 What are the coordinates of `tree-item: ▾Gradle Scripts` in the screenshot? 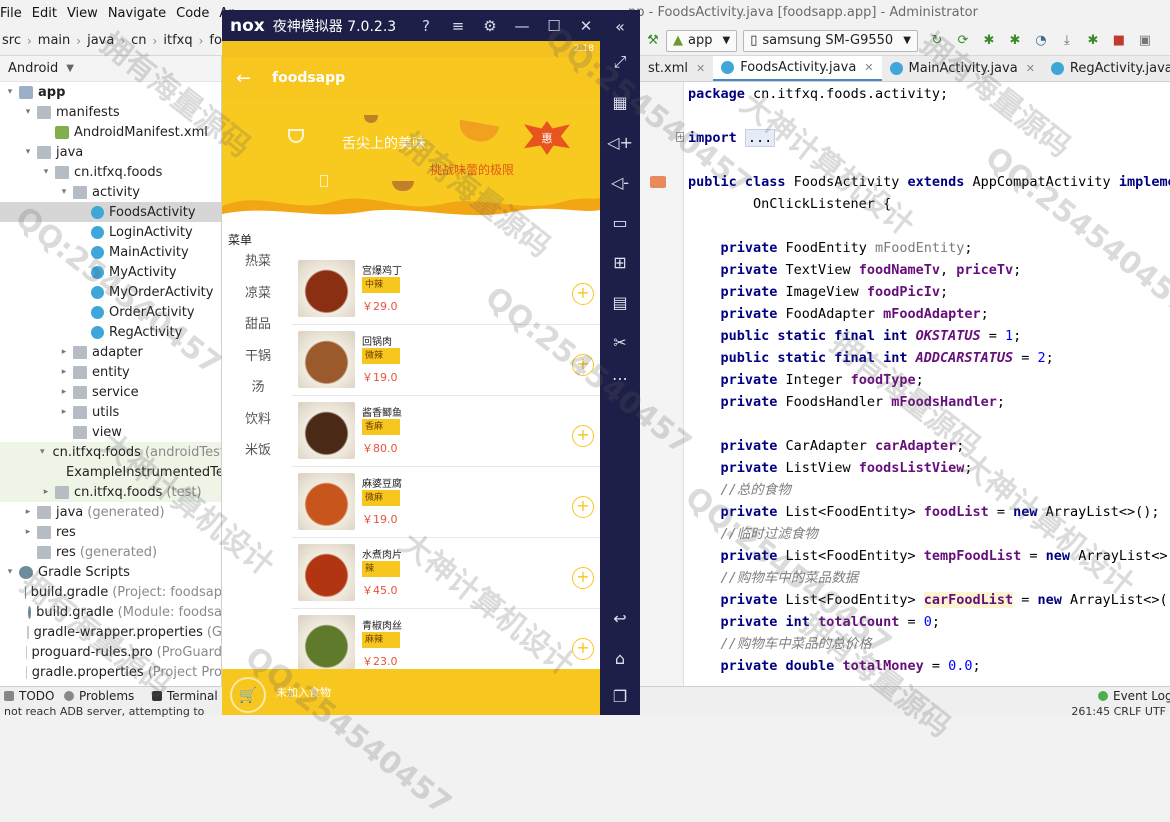 It's located at (111, 572).